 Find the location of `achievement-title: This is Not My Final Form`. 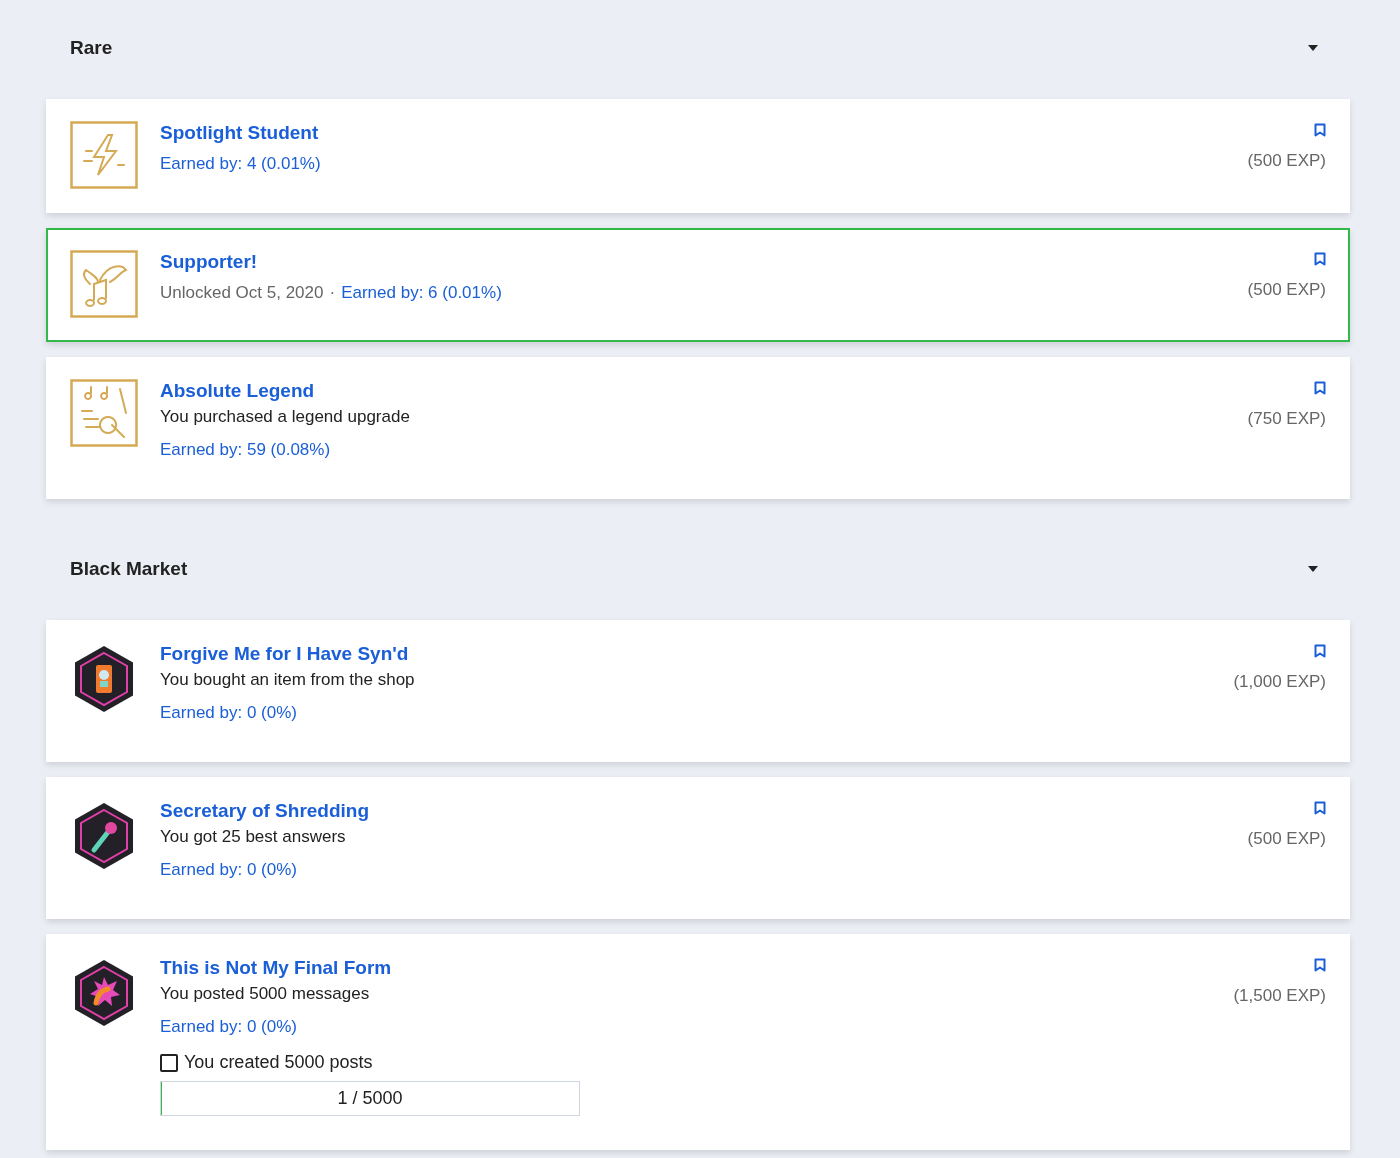

achievement-title: This is Not My Final Form is located at coordinates (276, 968).